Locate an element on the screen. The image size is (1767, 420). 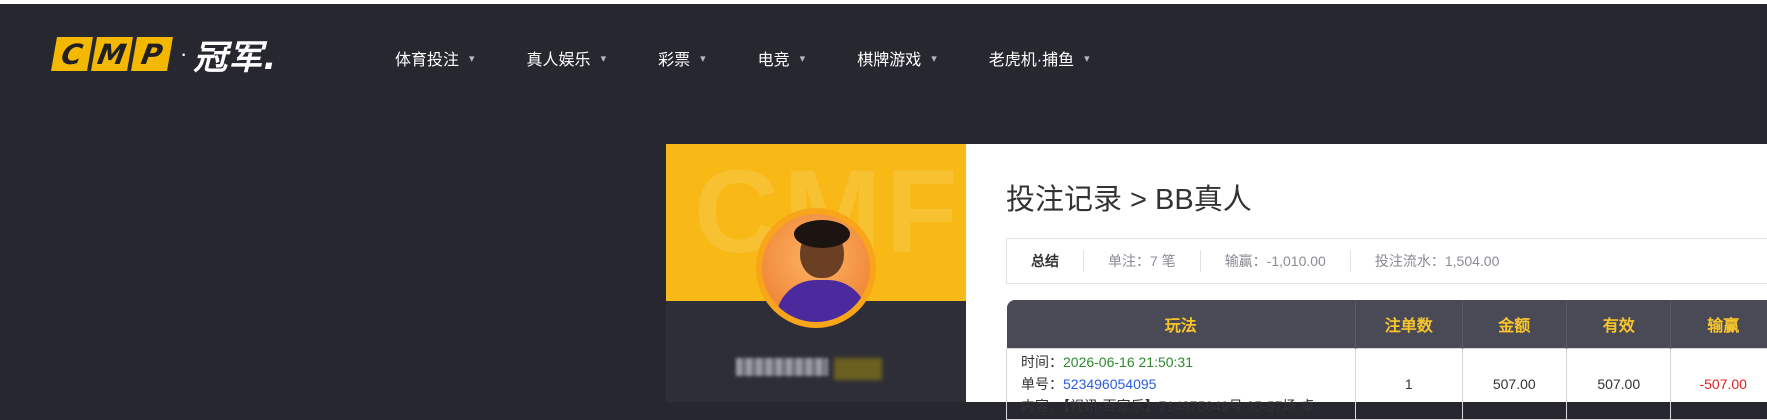
nav-label: 真人娱乐 is located at coordinates (559, 58).